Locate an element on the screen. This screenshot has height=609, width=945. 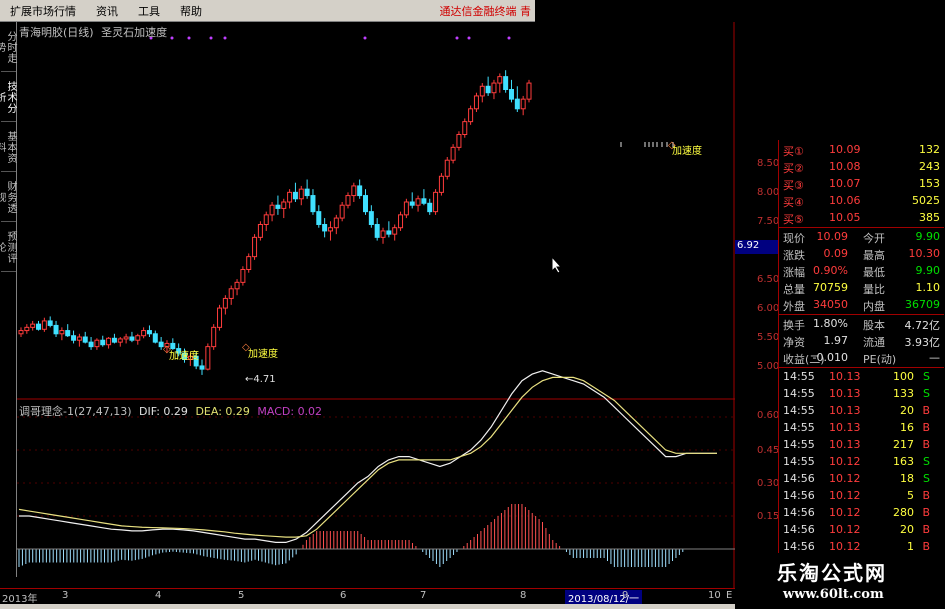
tab-intraday: 分时走势 is located at coordinates (8, 48).